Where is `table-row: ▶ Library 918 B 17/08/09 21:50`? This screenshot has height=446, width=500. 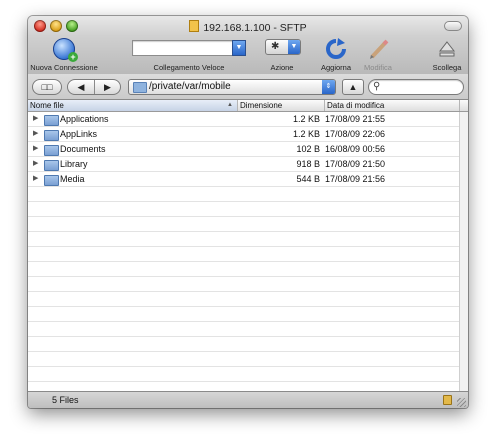 table-row: ▶ Library 918 B 17/08/09 21:50 is located at coordinates (248, 164).